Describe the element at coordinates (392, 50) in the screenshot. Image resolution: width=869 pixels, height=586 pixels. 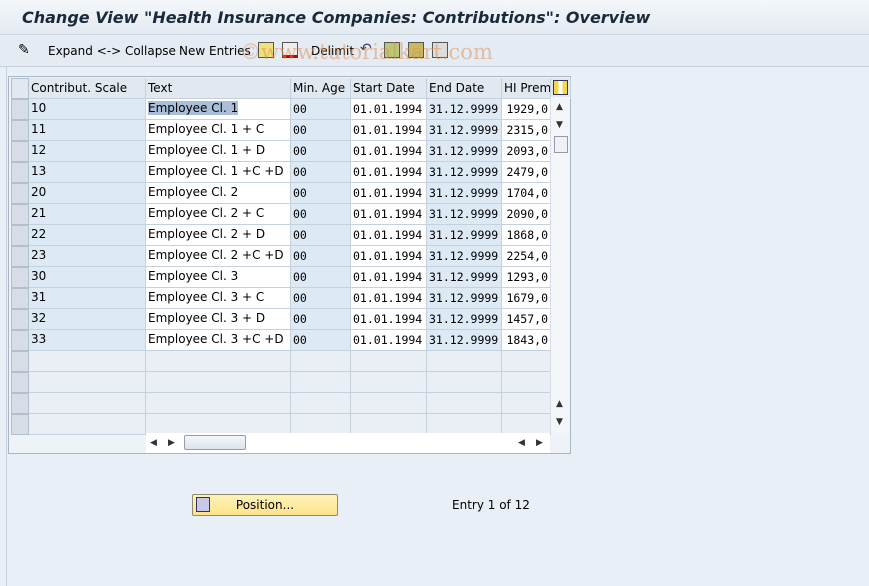
I see `select-all-icon` at that location.